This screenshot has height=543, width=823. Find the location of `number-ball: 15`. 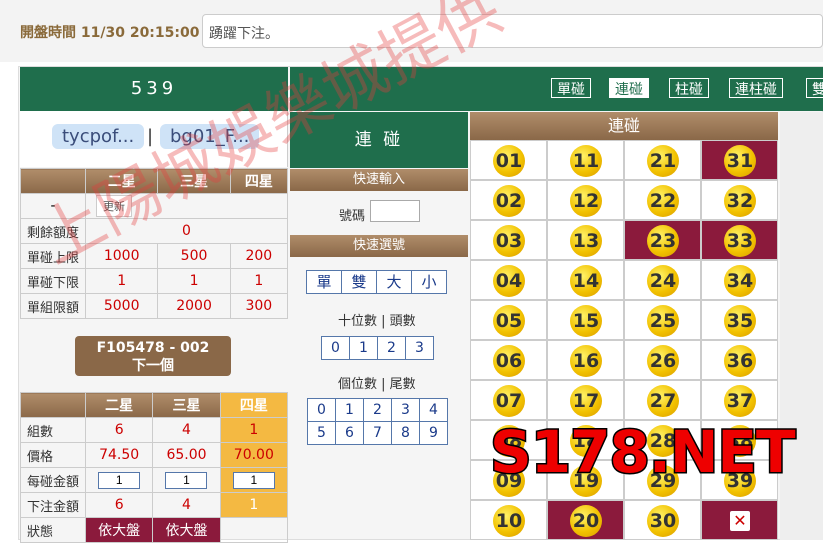

number-ball: 15 is located at coordinates (586, 321).